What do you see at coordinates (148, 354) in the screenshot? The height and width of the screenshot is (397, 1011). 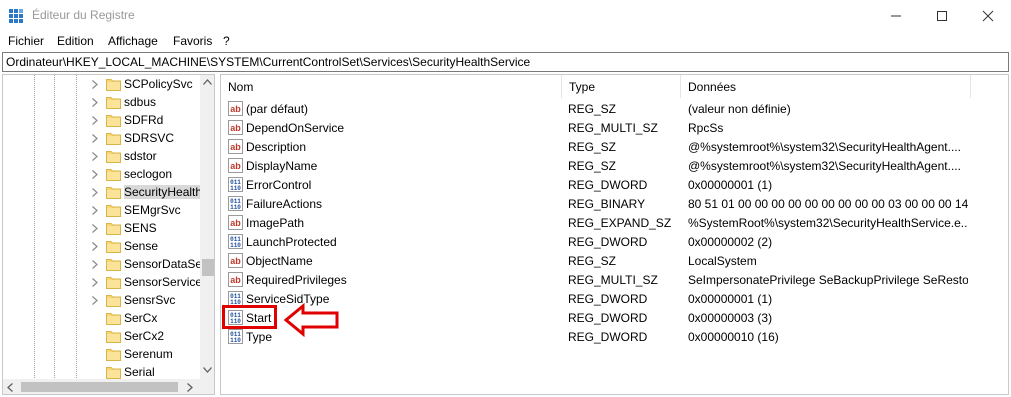 I see `tree-item-label: Serenum` at bounding box center [148, 354].